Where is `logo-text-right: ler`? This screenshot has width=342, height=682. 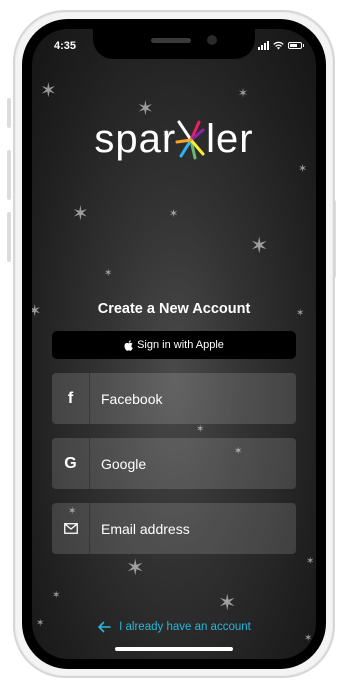 logo-text-right: ler is located at coordinates (230, 139).